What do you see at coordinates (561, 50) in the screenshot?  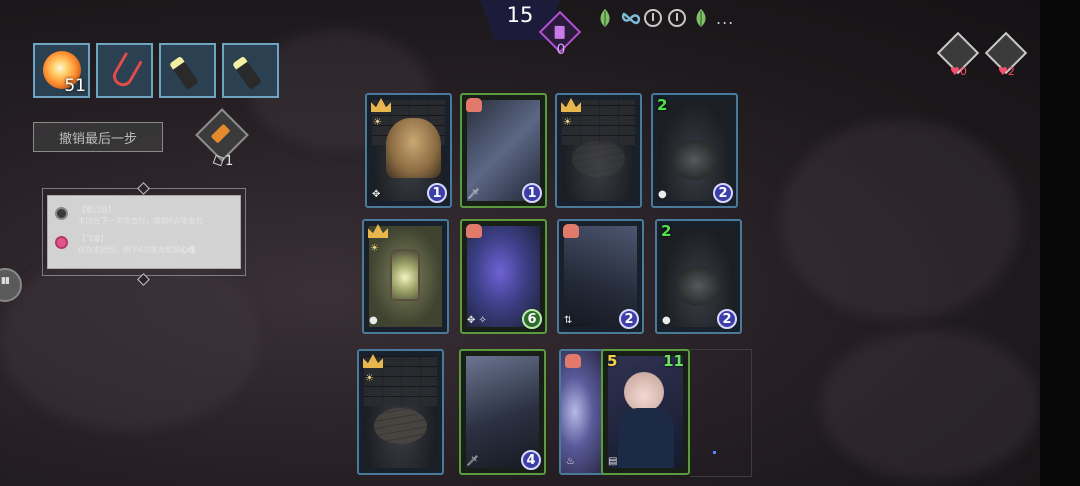 I see `deck-count: 0` at bounding box center [561, 50].